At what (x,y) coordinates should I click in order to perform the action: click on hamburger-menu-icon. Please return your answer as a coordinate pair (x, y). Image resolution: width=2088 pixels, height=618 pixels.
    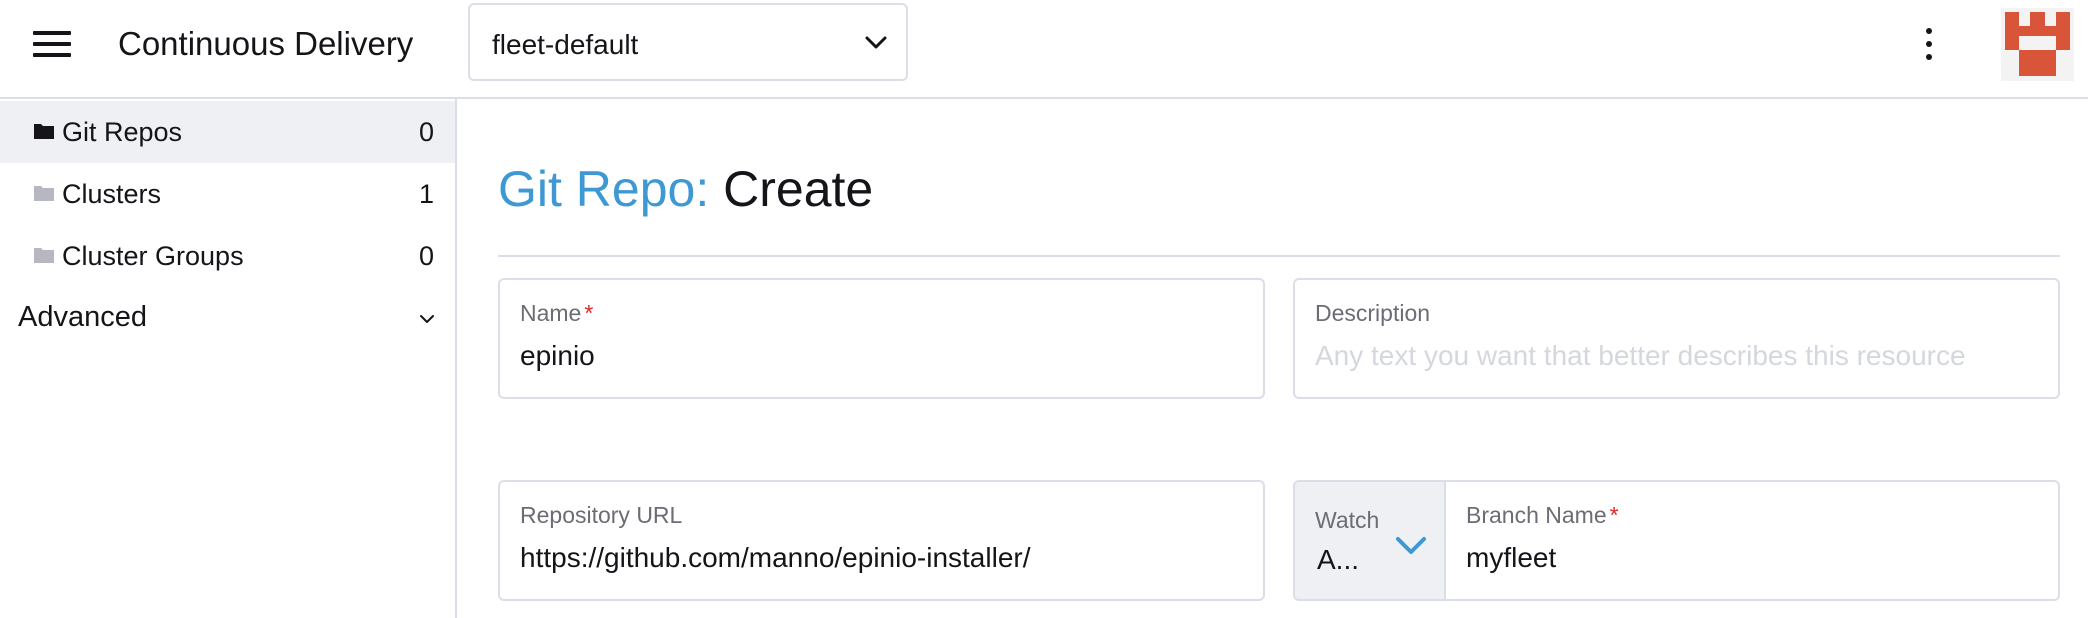
    Looking at the image, I should click on (52, 44).